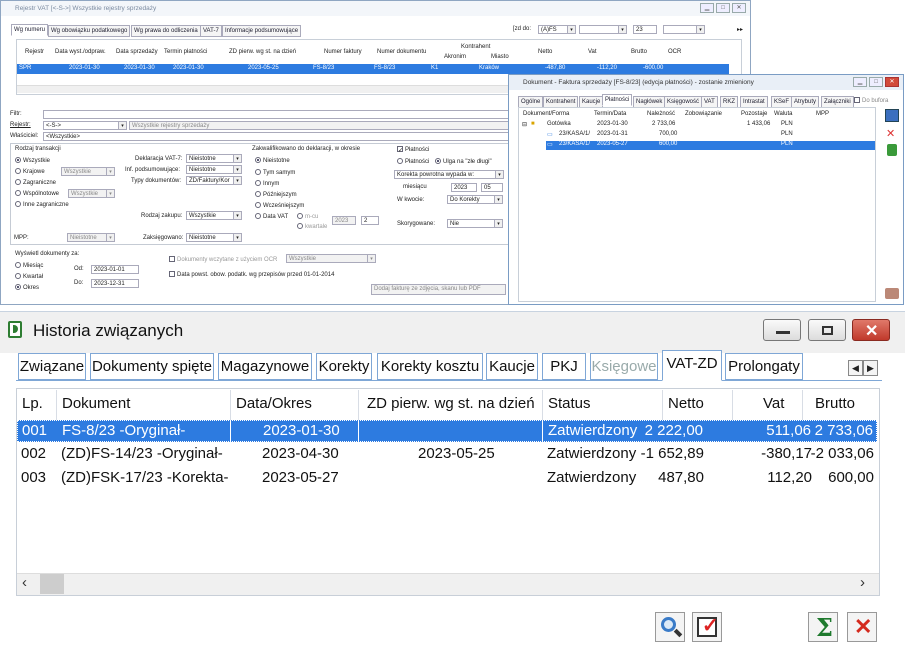  What do you see at coordinates (34, 52) in the screenshot?
I see `col-rejestr: Rejestr` at bounding box center [34, 52].